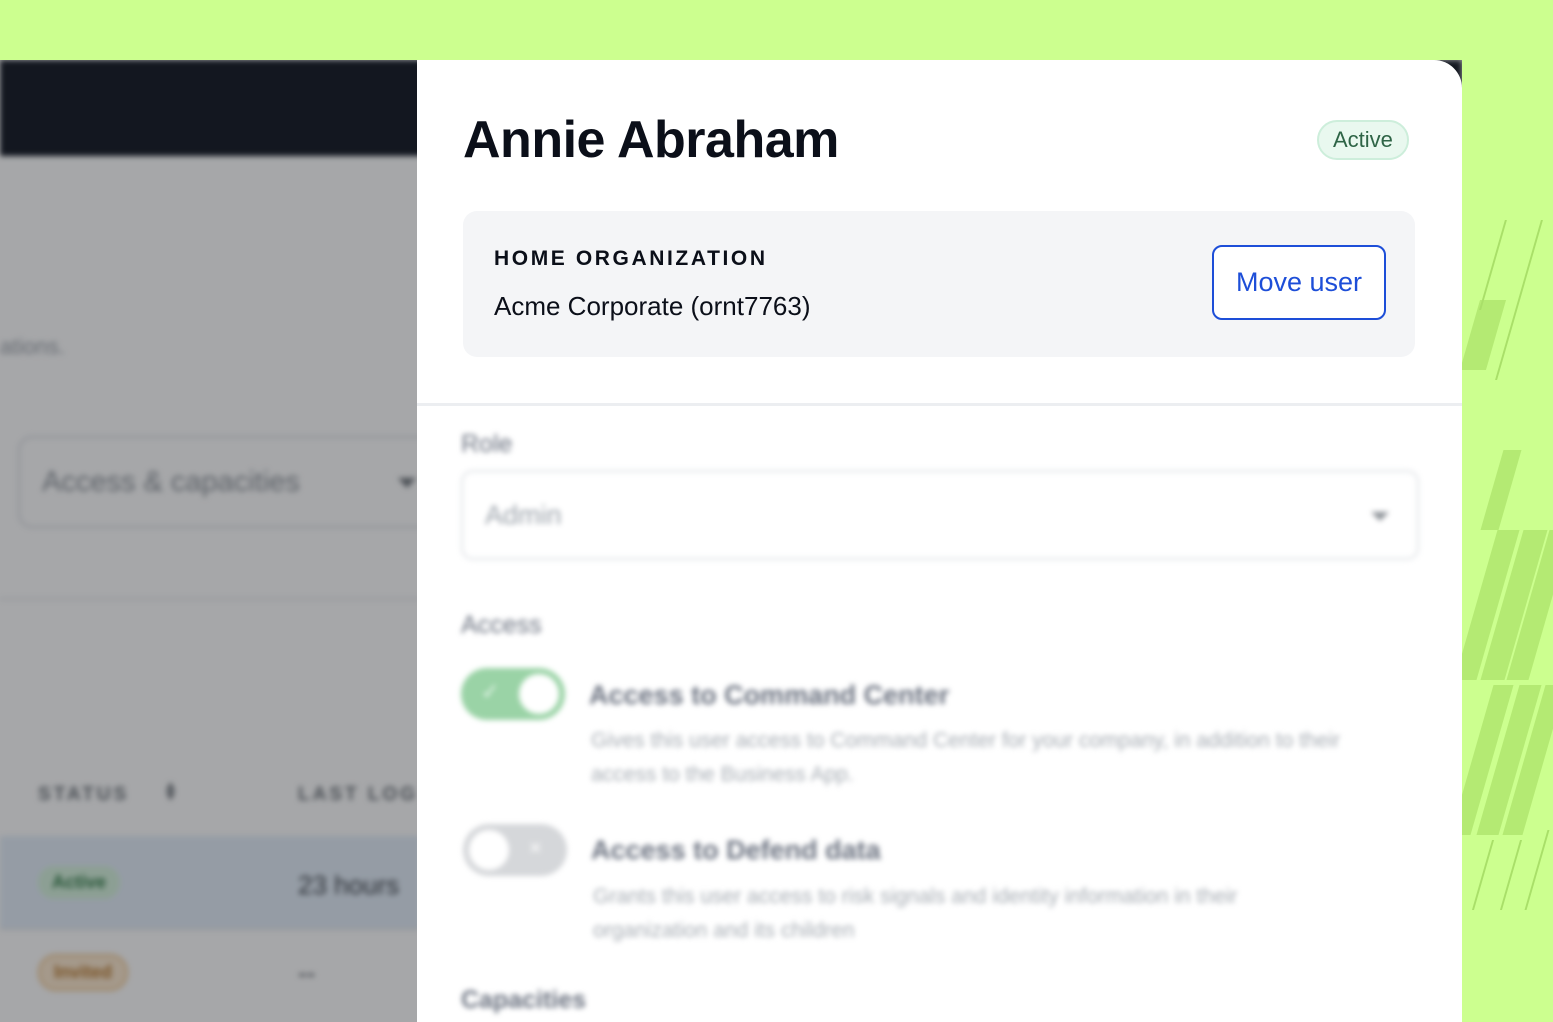 This screenshot has width=1553, height=1022. I want to click on role-label: Role, so click(487, 444).